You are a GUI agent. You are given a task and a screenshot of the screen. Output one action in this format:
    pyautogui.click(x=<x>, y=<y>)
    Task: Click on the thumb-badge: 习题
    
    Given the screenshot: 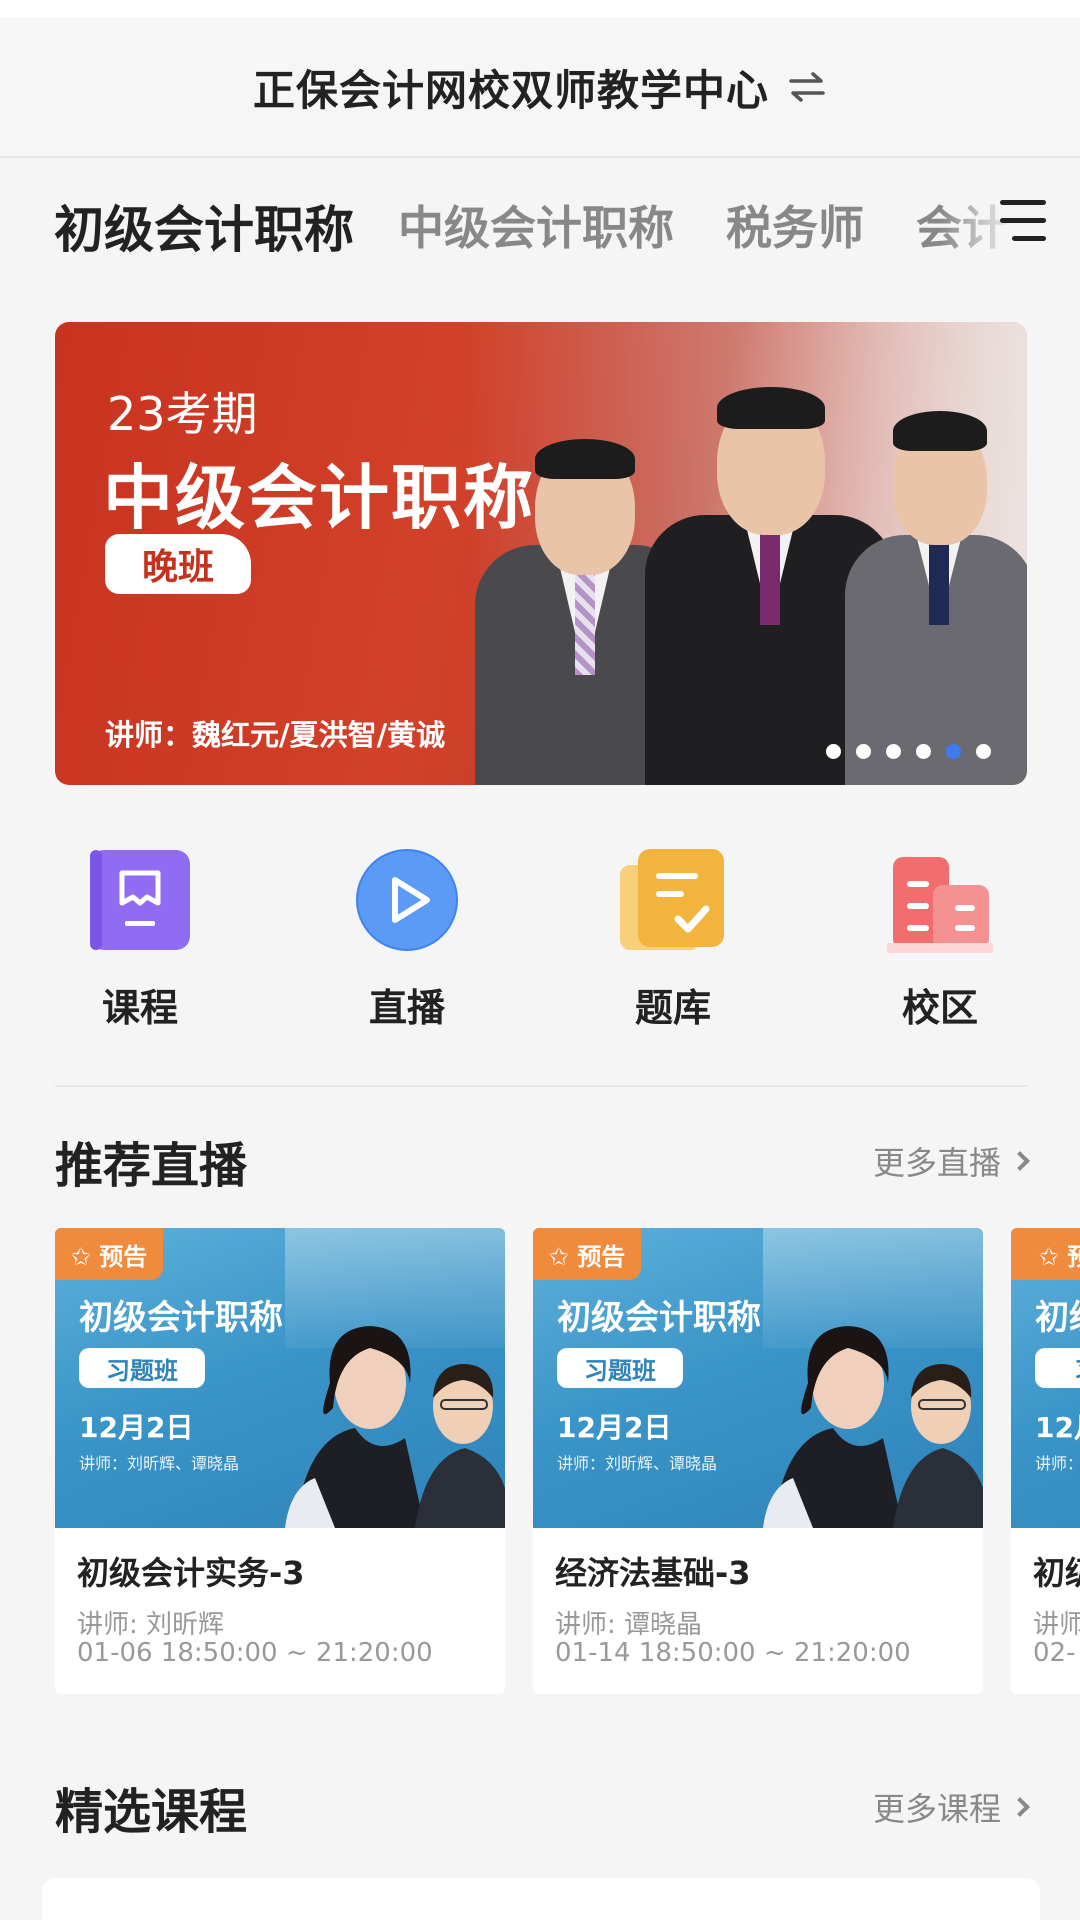 What is the action you would take?
    pyautogui.click(x=1057, y=1368)
    